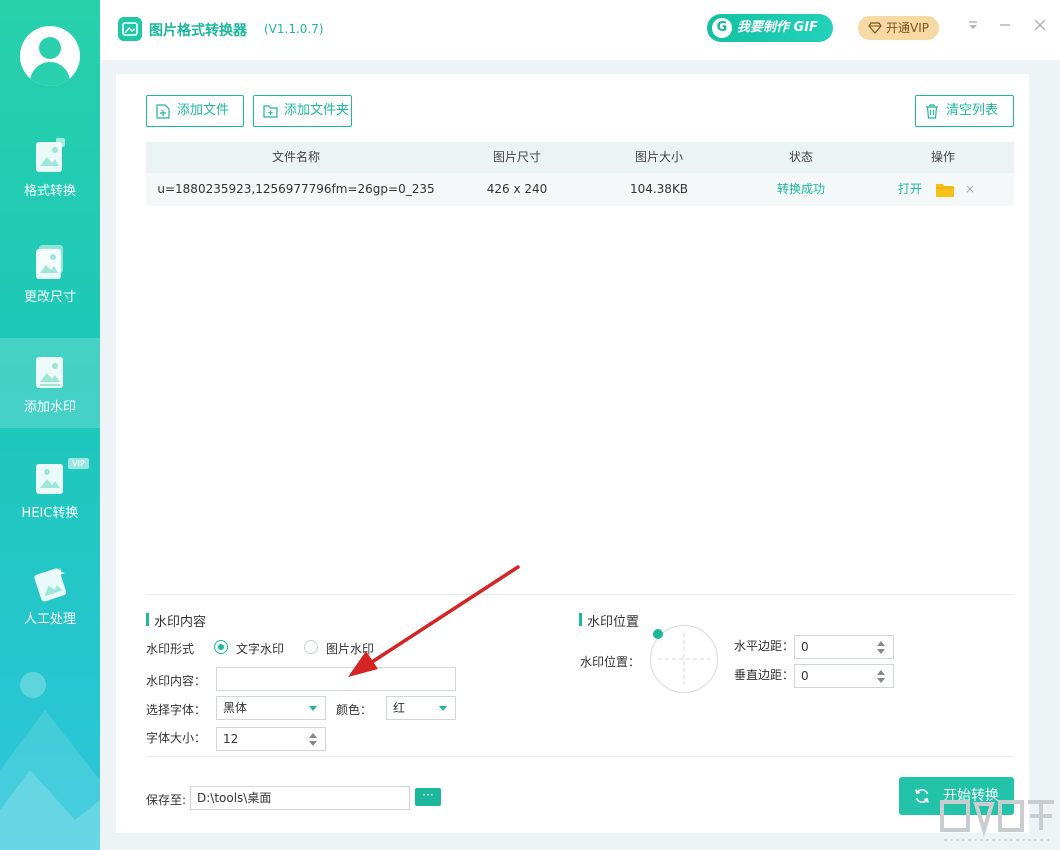 The image size is (1060, 850). Describe the element at coordinates (271, 708) in the screenshot. I see `font-select: 黑体` at that location.